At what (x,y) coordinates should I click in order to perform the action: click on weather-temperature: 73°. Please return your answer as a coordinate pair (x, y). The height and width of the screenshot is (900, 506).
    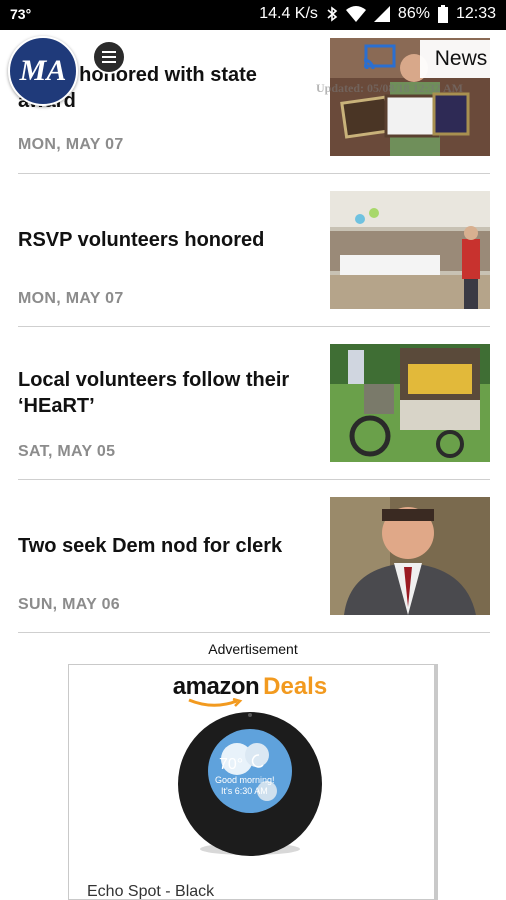
    Looking at the image, I should click on (21, 14).